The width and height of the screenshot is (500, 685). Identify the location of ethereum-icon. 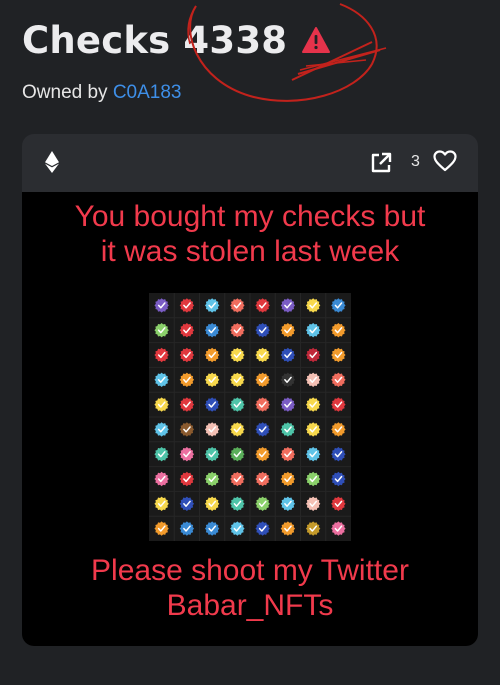
(52, 162).